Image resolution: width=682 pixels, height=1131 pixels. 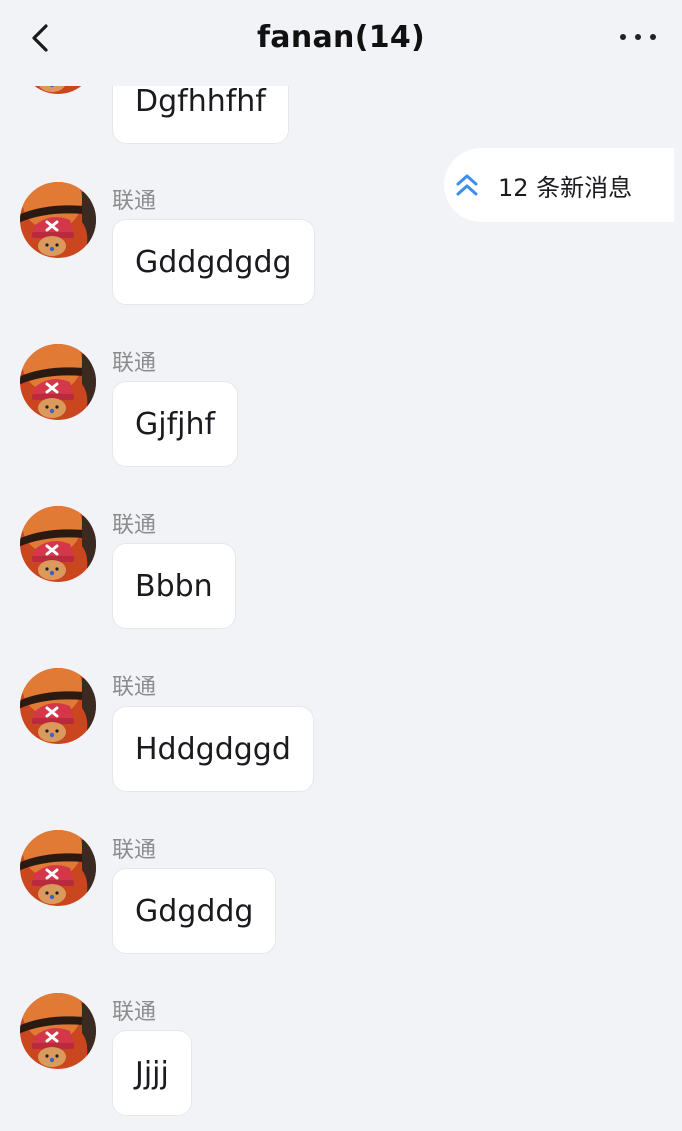 I want to click on message-bubble: Gdgddg, so click(x=194, y=911).